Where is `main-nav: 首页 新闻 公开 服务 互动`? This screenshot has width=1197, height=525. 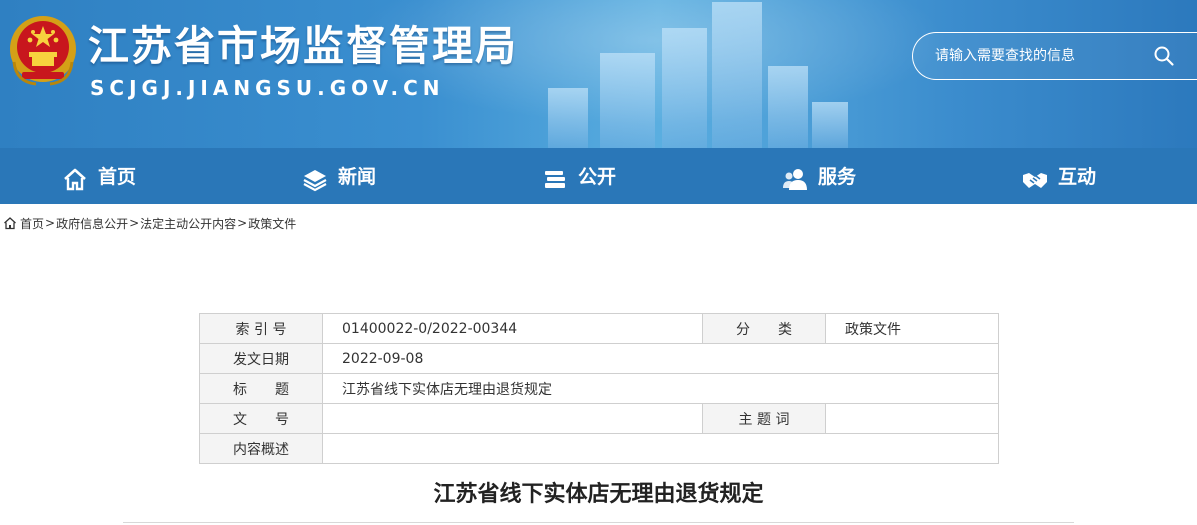
main-nav: 首页 新闻 公开 服务 互动 is located at coordinates (598, 176).